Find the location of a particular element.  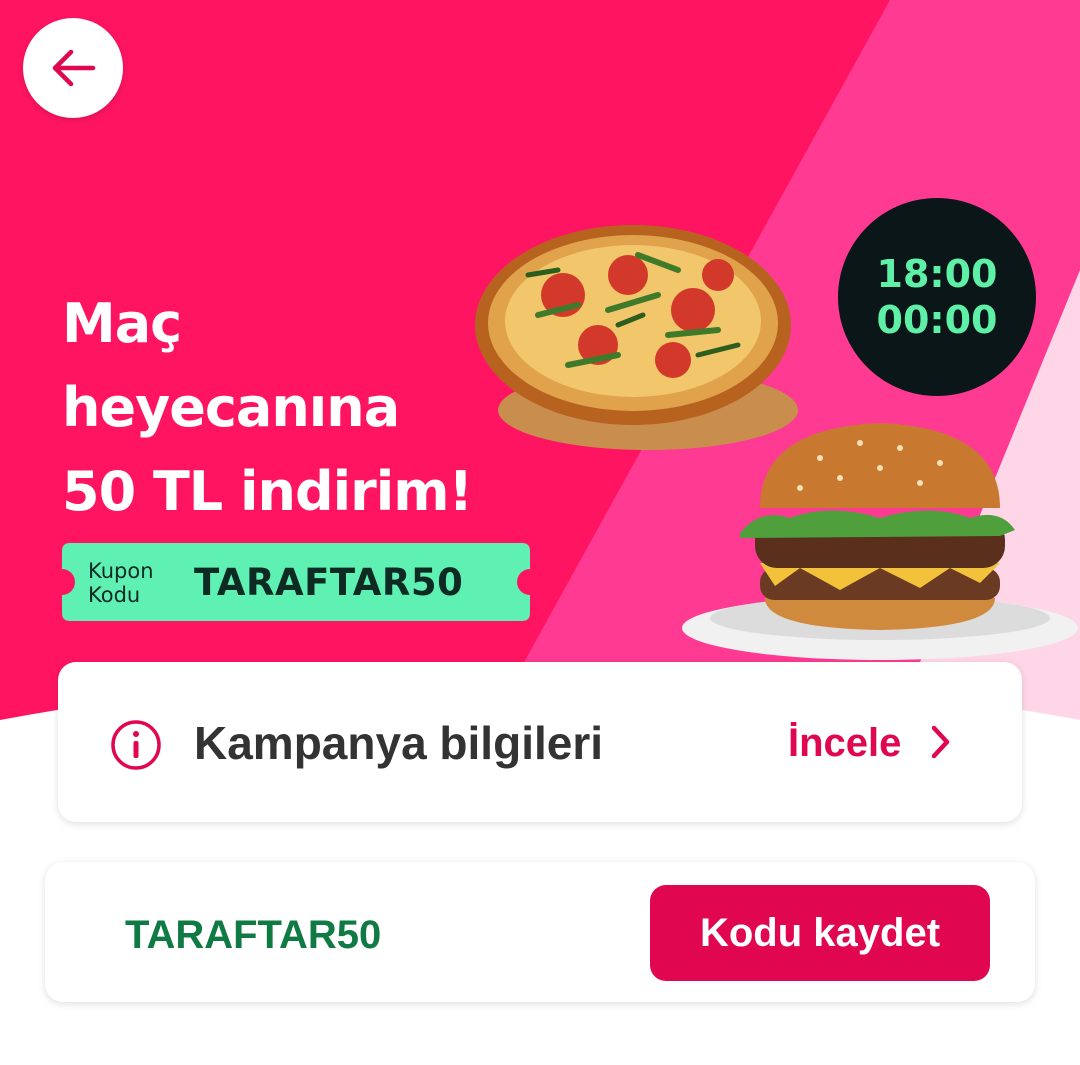

headline-line-2: heyecanına is located at coordinates (231, 407).